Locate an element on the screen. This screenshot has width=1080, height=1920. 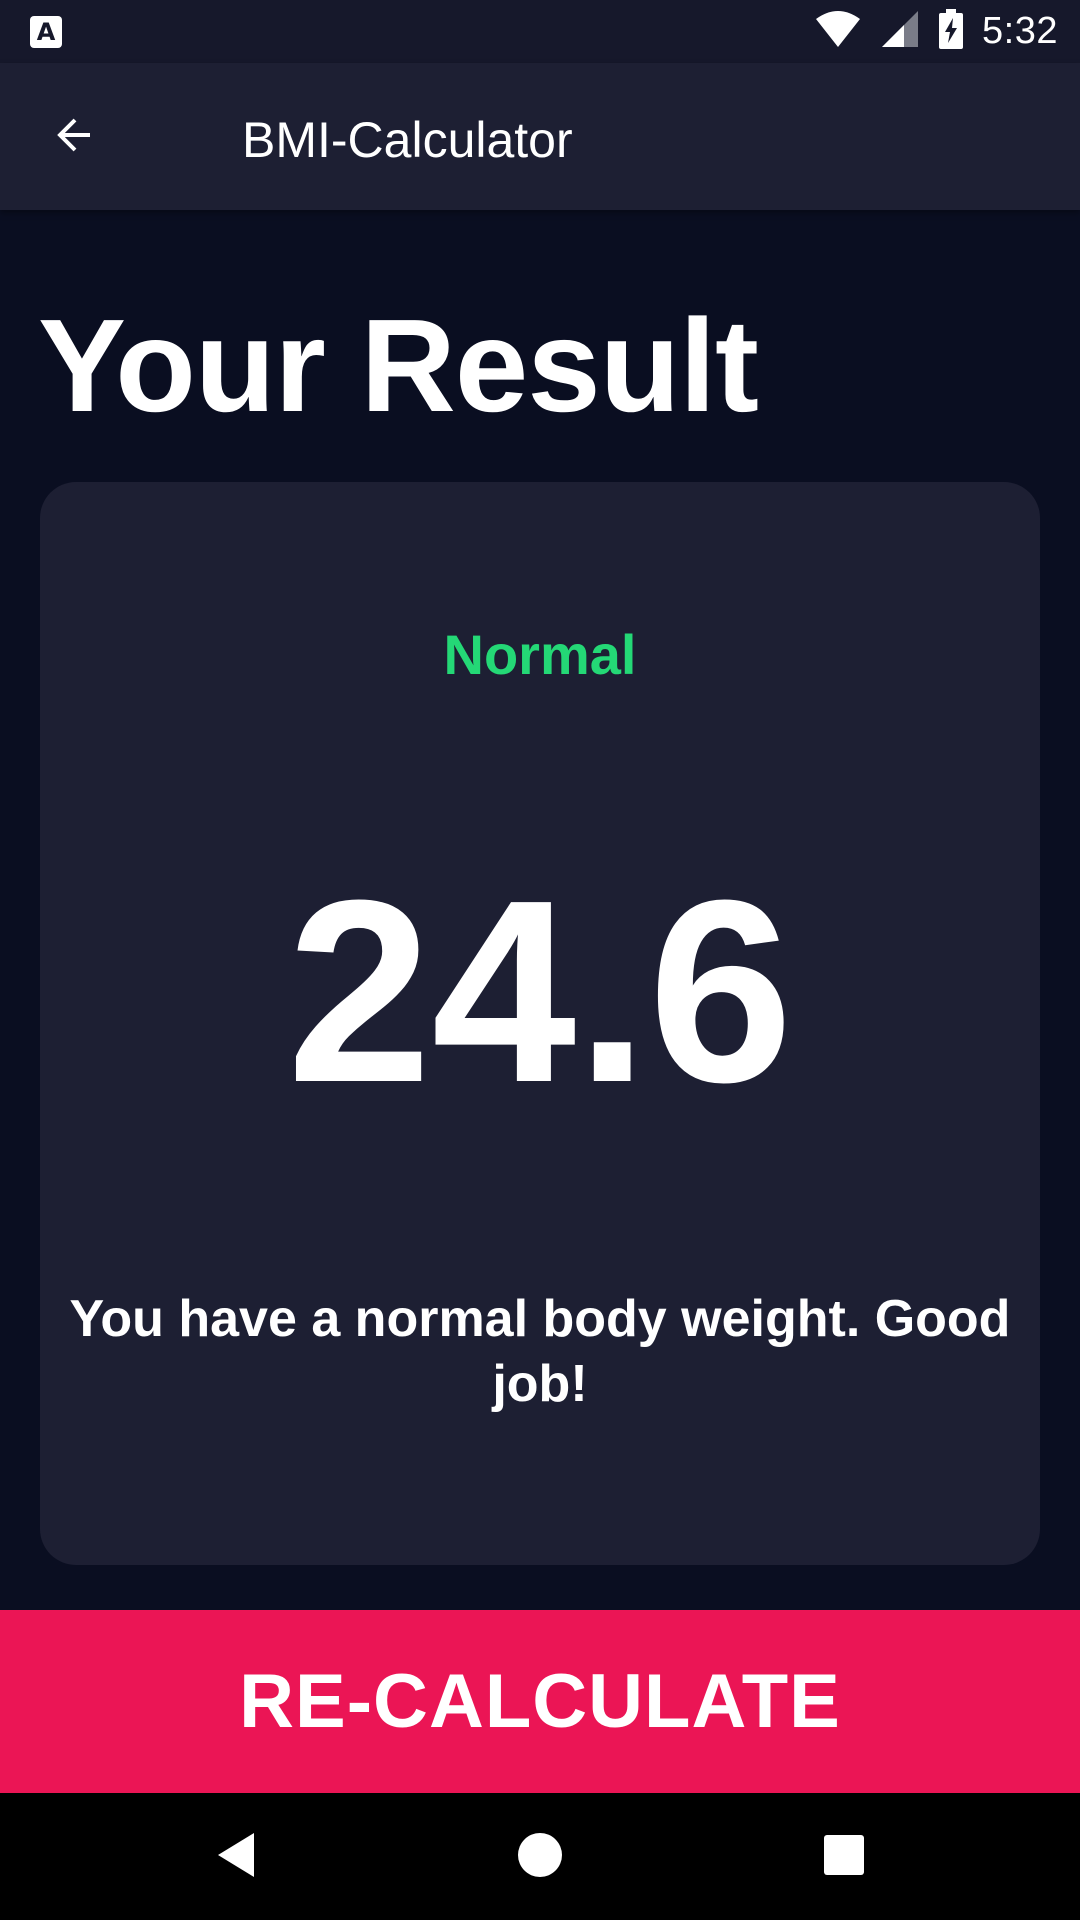
nav-home-icon is located at coordinates (540, 1857).